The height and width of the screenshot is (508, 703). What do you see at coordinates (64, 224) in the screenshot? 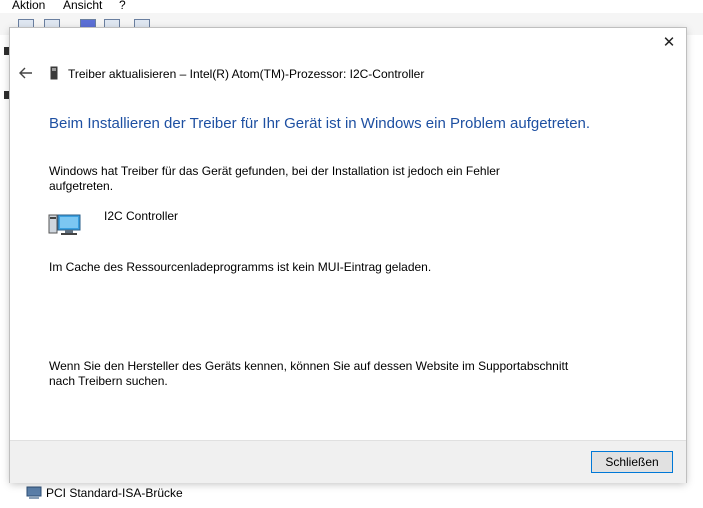
I see `computer-monitor-icon` at bounding box center [64, 224].